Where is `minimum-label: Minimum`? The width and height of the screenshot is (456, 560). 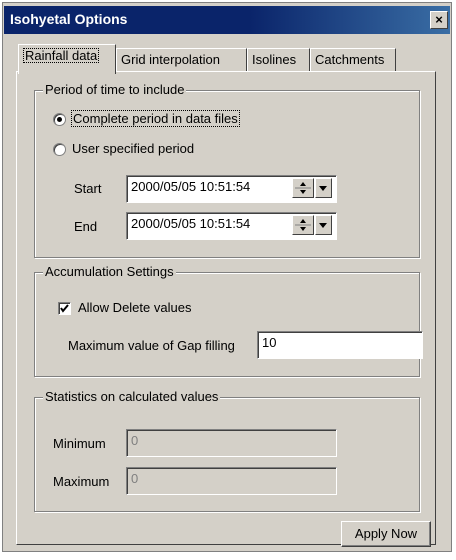
minimum-label: Minimum is located at coordinates (79, 443).